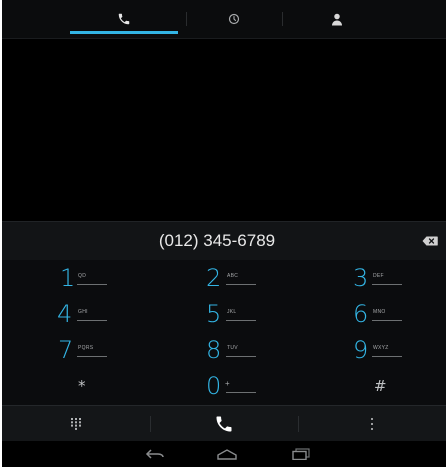  I want to click on clock-icon, so click(234, 19).